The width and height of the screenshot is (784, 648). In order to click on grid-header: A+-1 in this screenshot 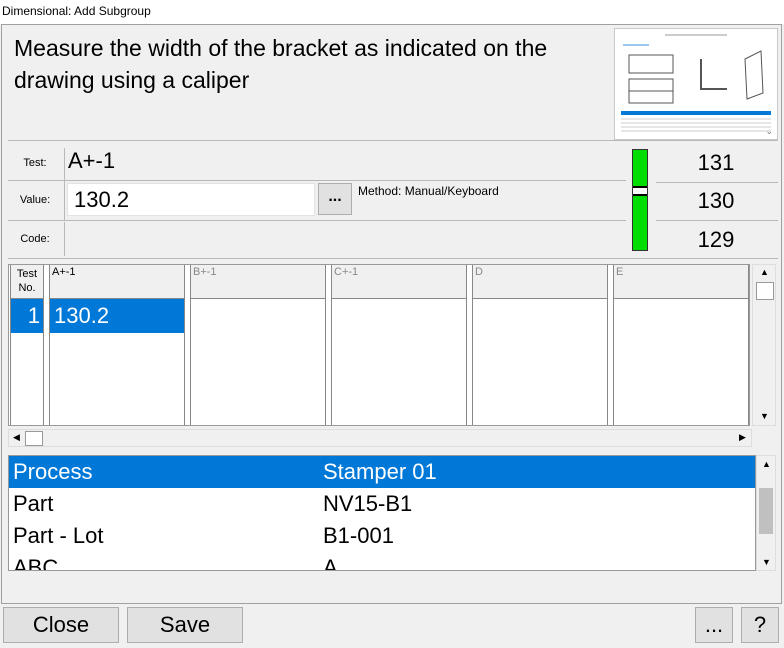, I will do `click(117, 282)`.